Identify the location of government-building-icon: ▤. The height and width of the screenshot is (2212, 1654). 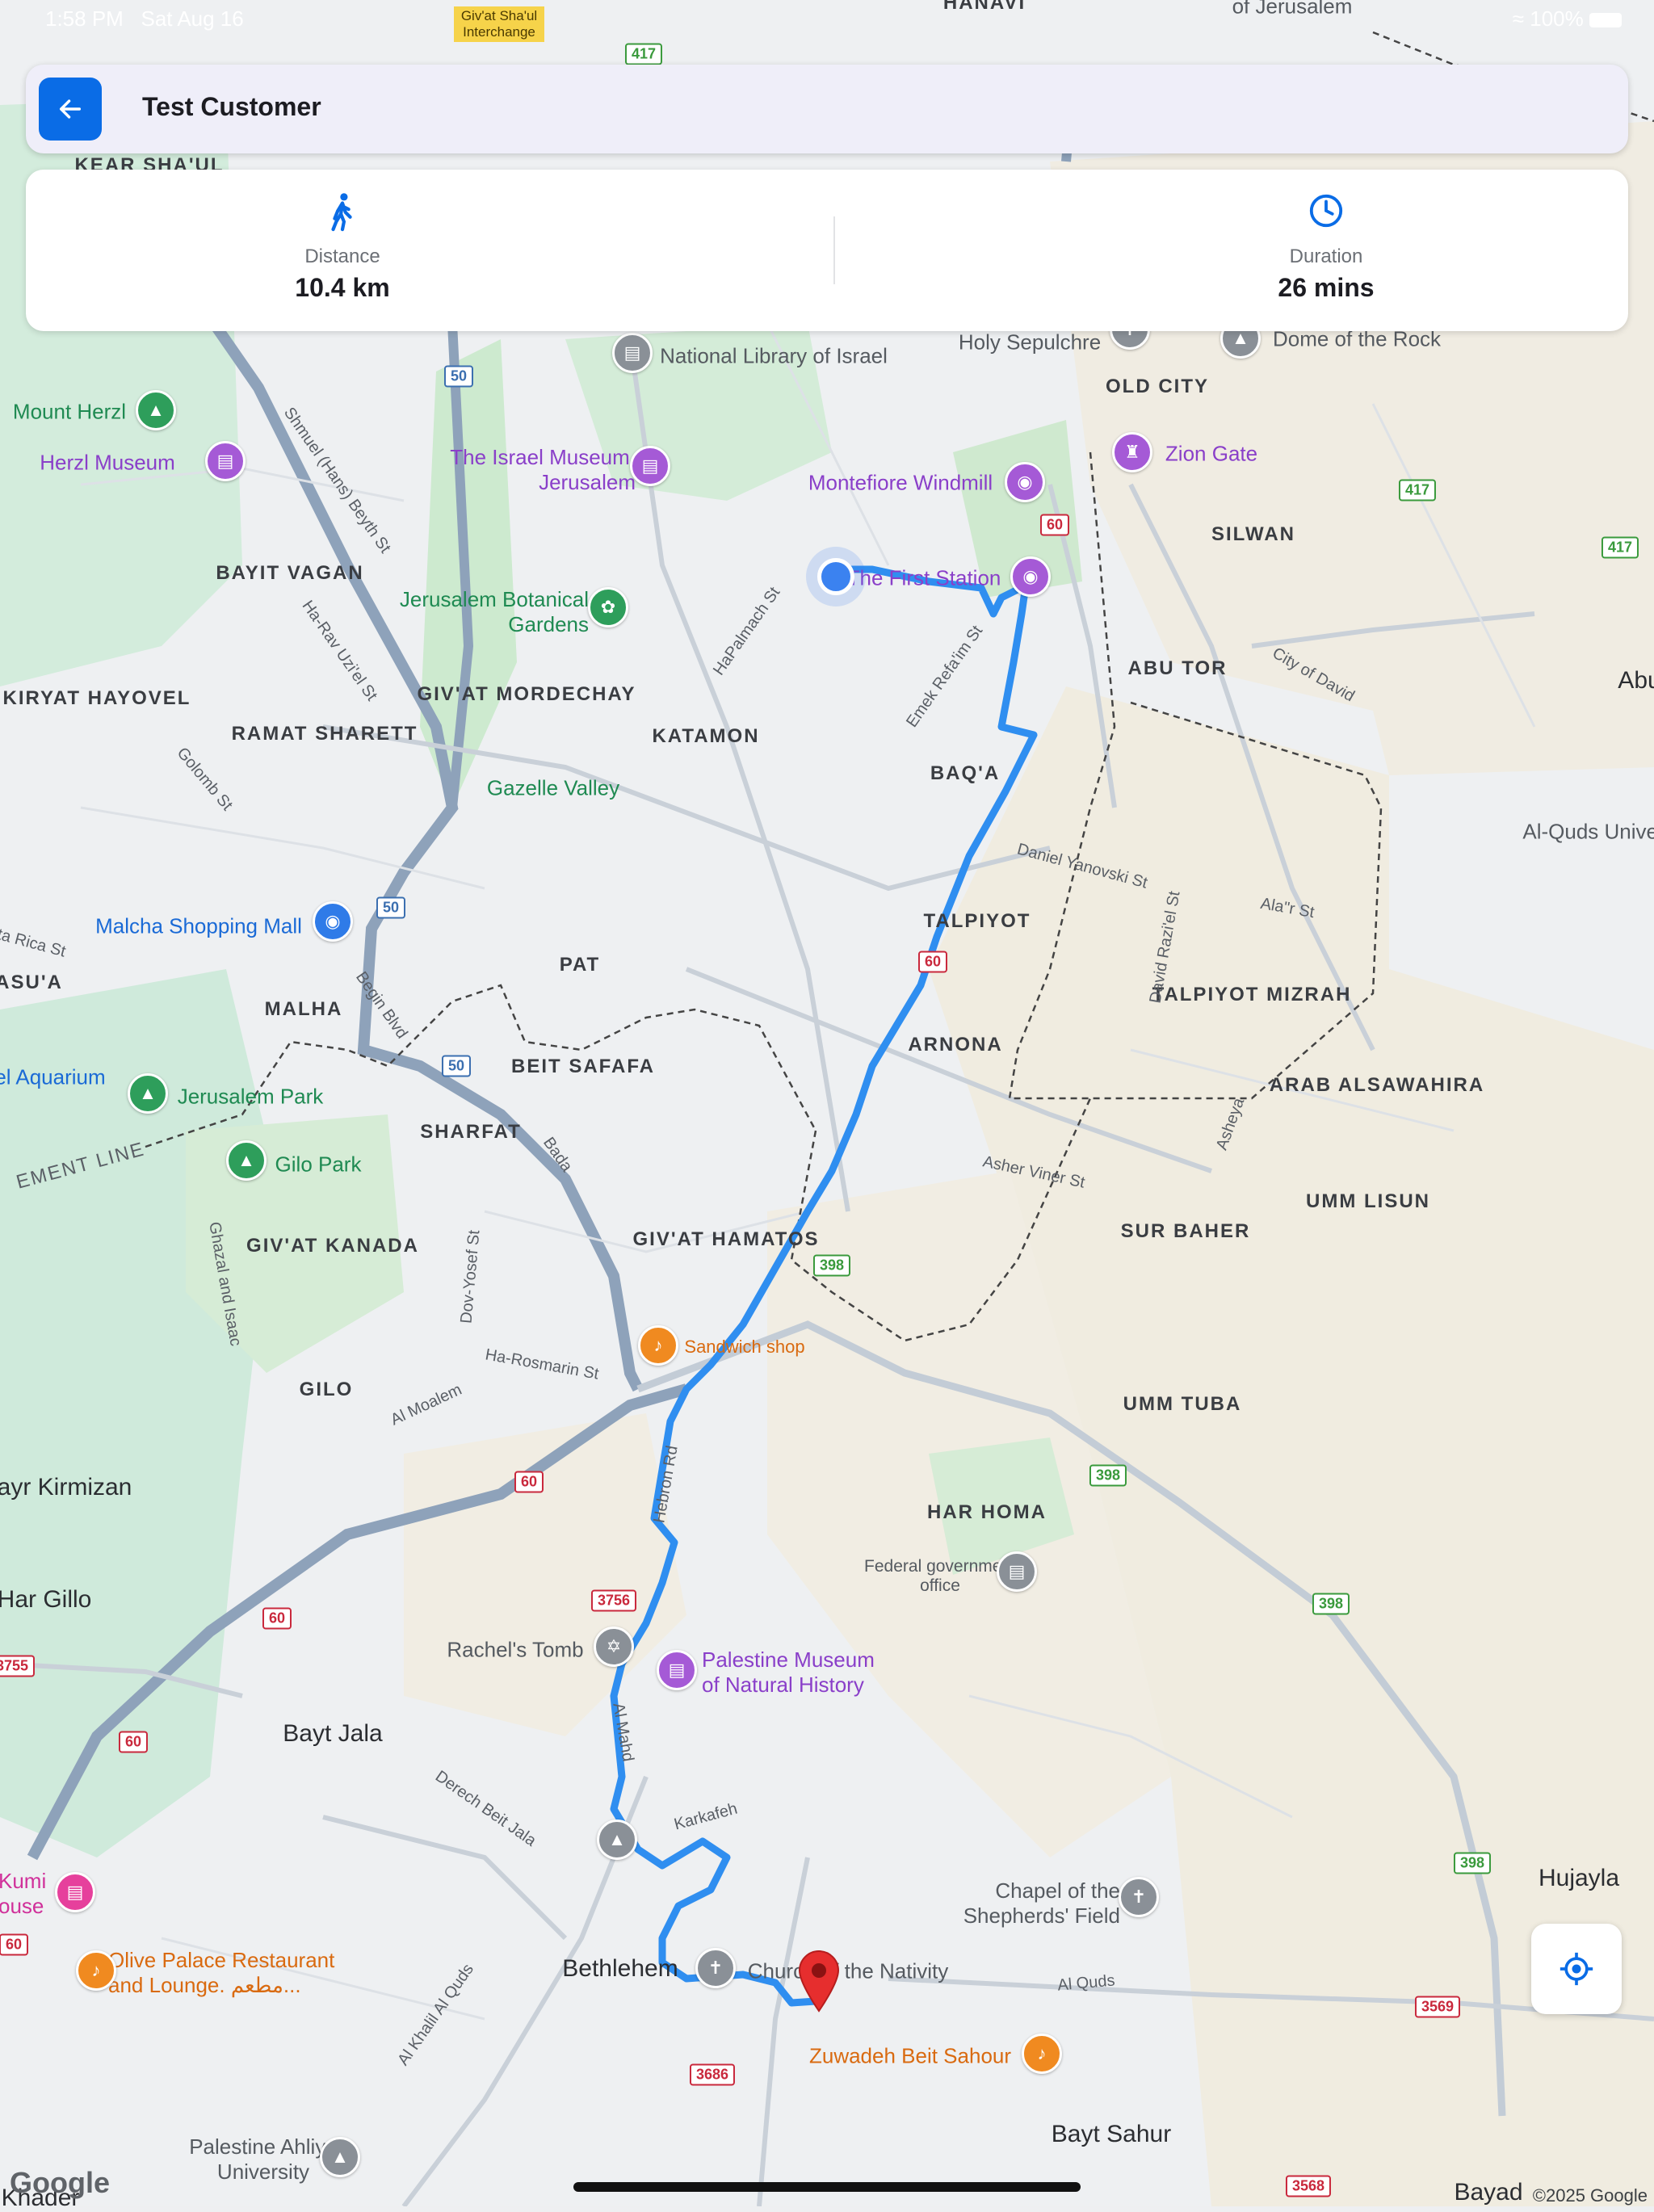
(1017, 1572).